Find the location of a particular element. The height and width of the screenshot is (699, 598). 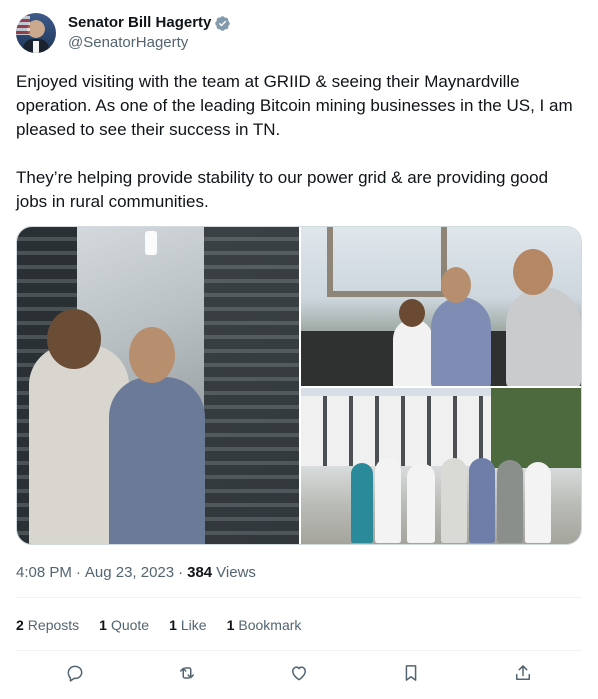

quotes-label: Quote is located at coordinates (130, 625).